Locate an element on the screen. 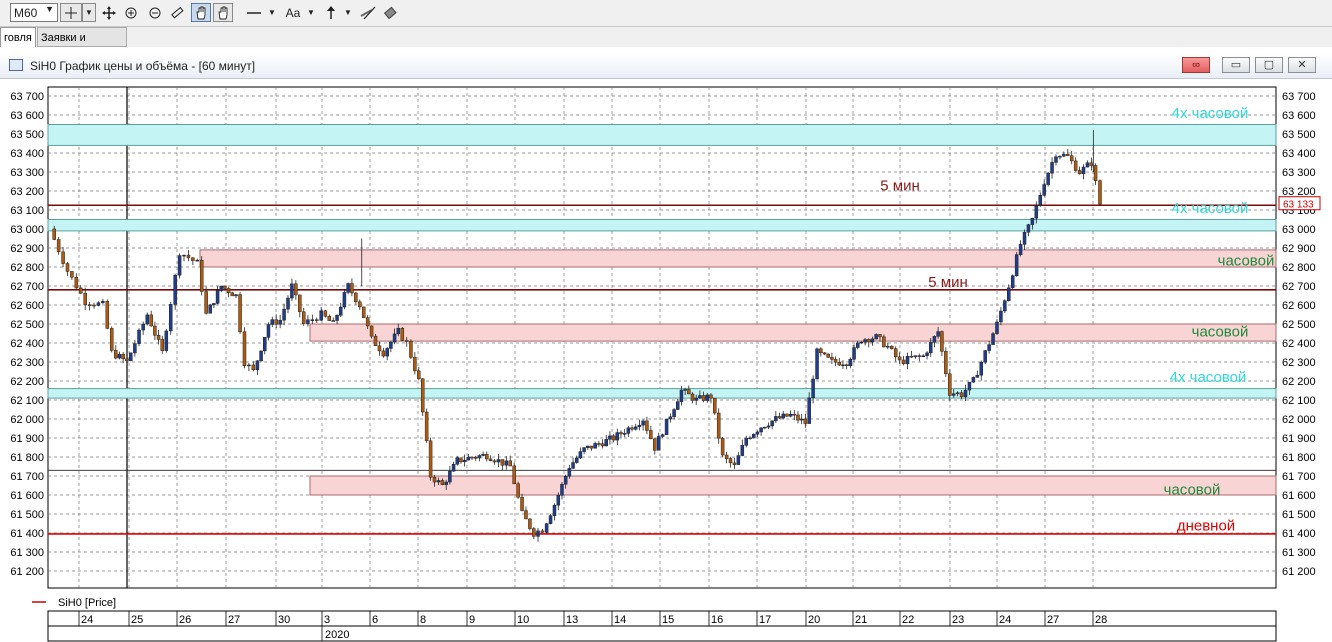  tab-orders-trades: Заявки и сделки is located at coordinates (82, 45).